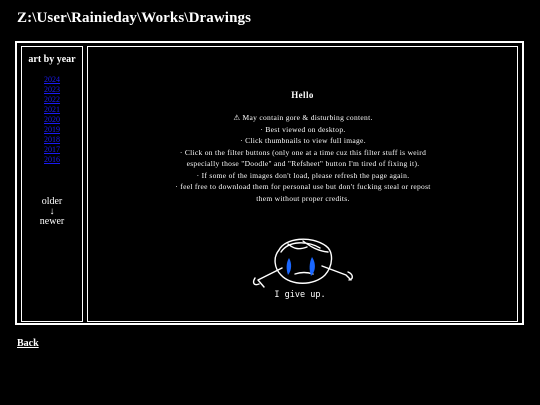  I want to click on thumbnail-note: · Click thumbnails to view full image., so click(303, 140).